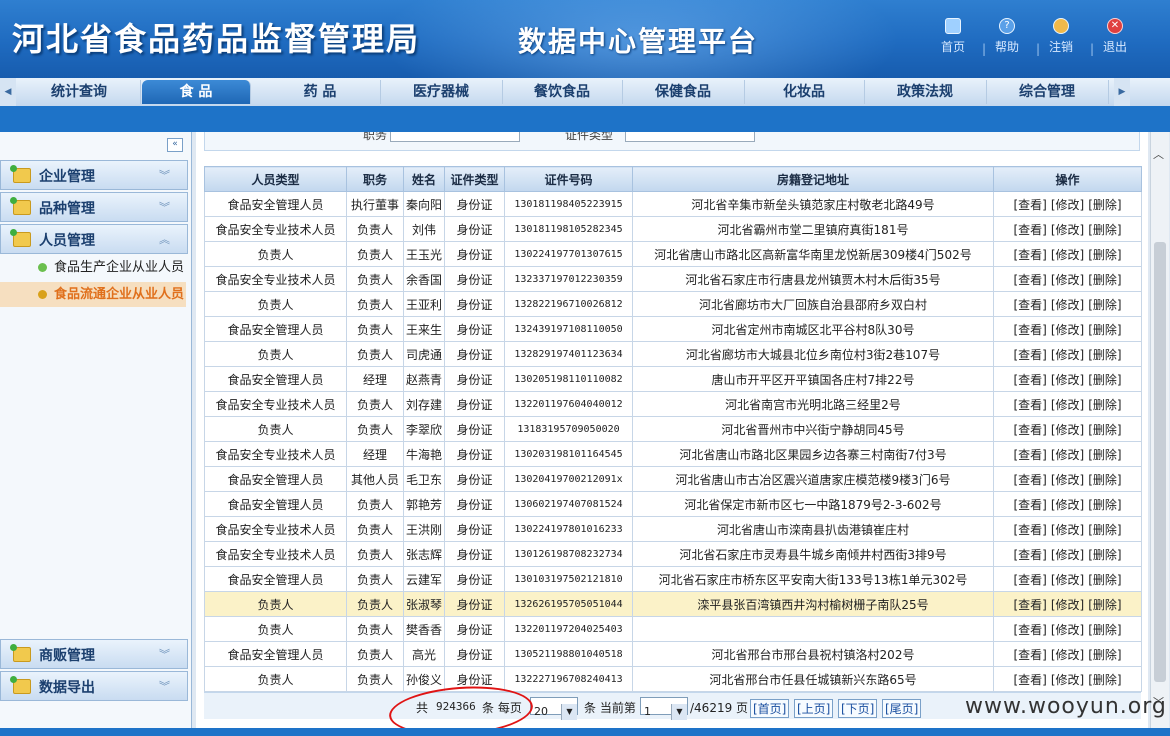 The width and height of the screenshot is (1170, 736). What do you see at coordinates (804, 92) in the screenshot?
I see `tab-cosmetics: 化妆品` at bounding box center [804, 92].